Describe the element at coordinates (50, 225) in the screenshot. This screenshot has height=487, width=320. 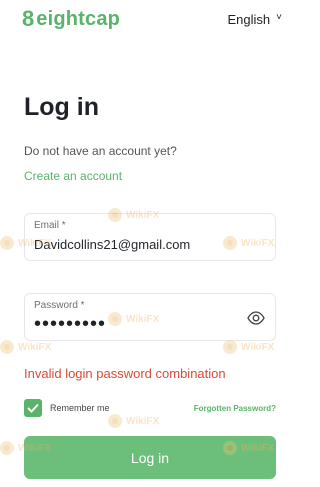
I see `email-label: Email *` at that location.